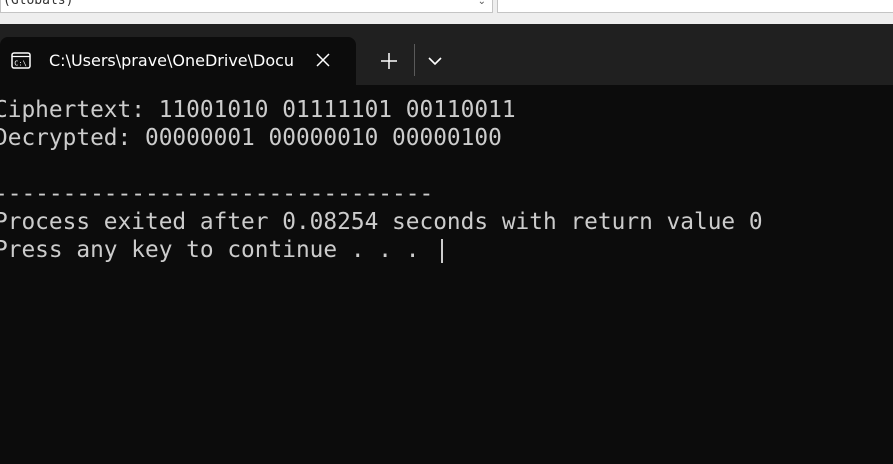 This screenshot has height=464, width=893. I want to click on ide-scope-combo: (Globals) ⌄, so click(246, 6).